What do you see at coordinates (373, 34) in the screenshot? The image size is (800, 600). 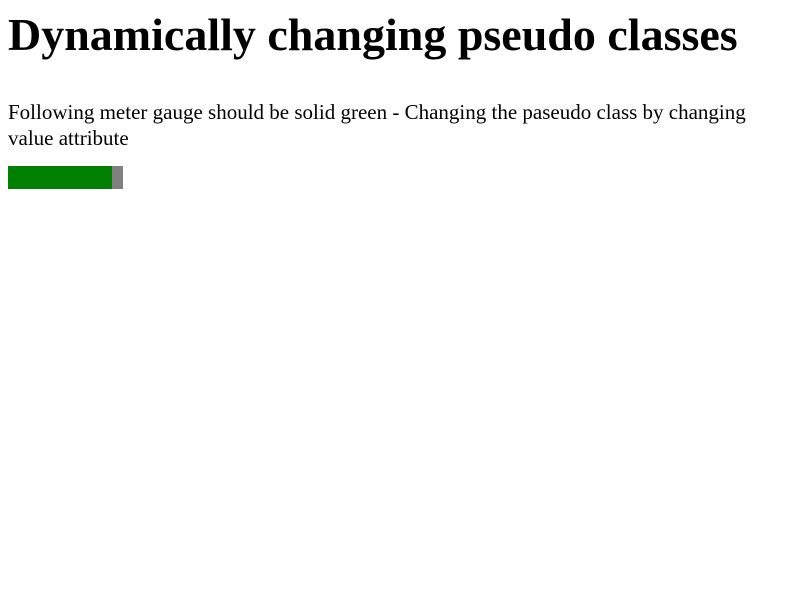 I see `page-title: Dynamically changing pseudo classes` at bounding box center [373, 34].